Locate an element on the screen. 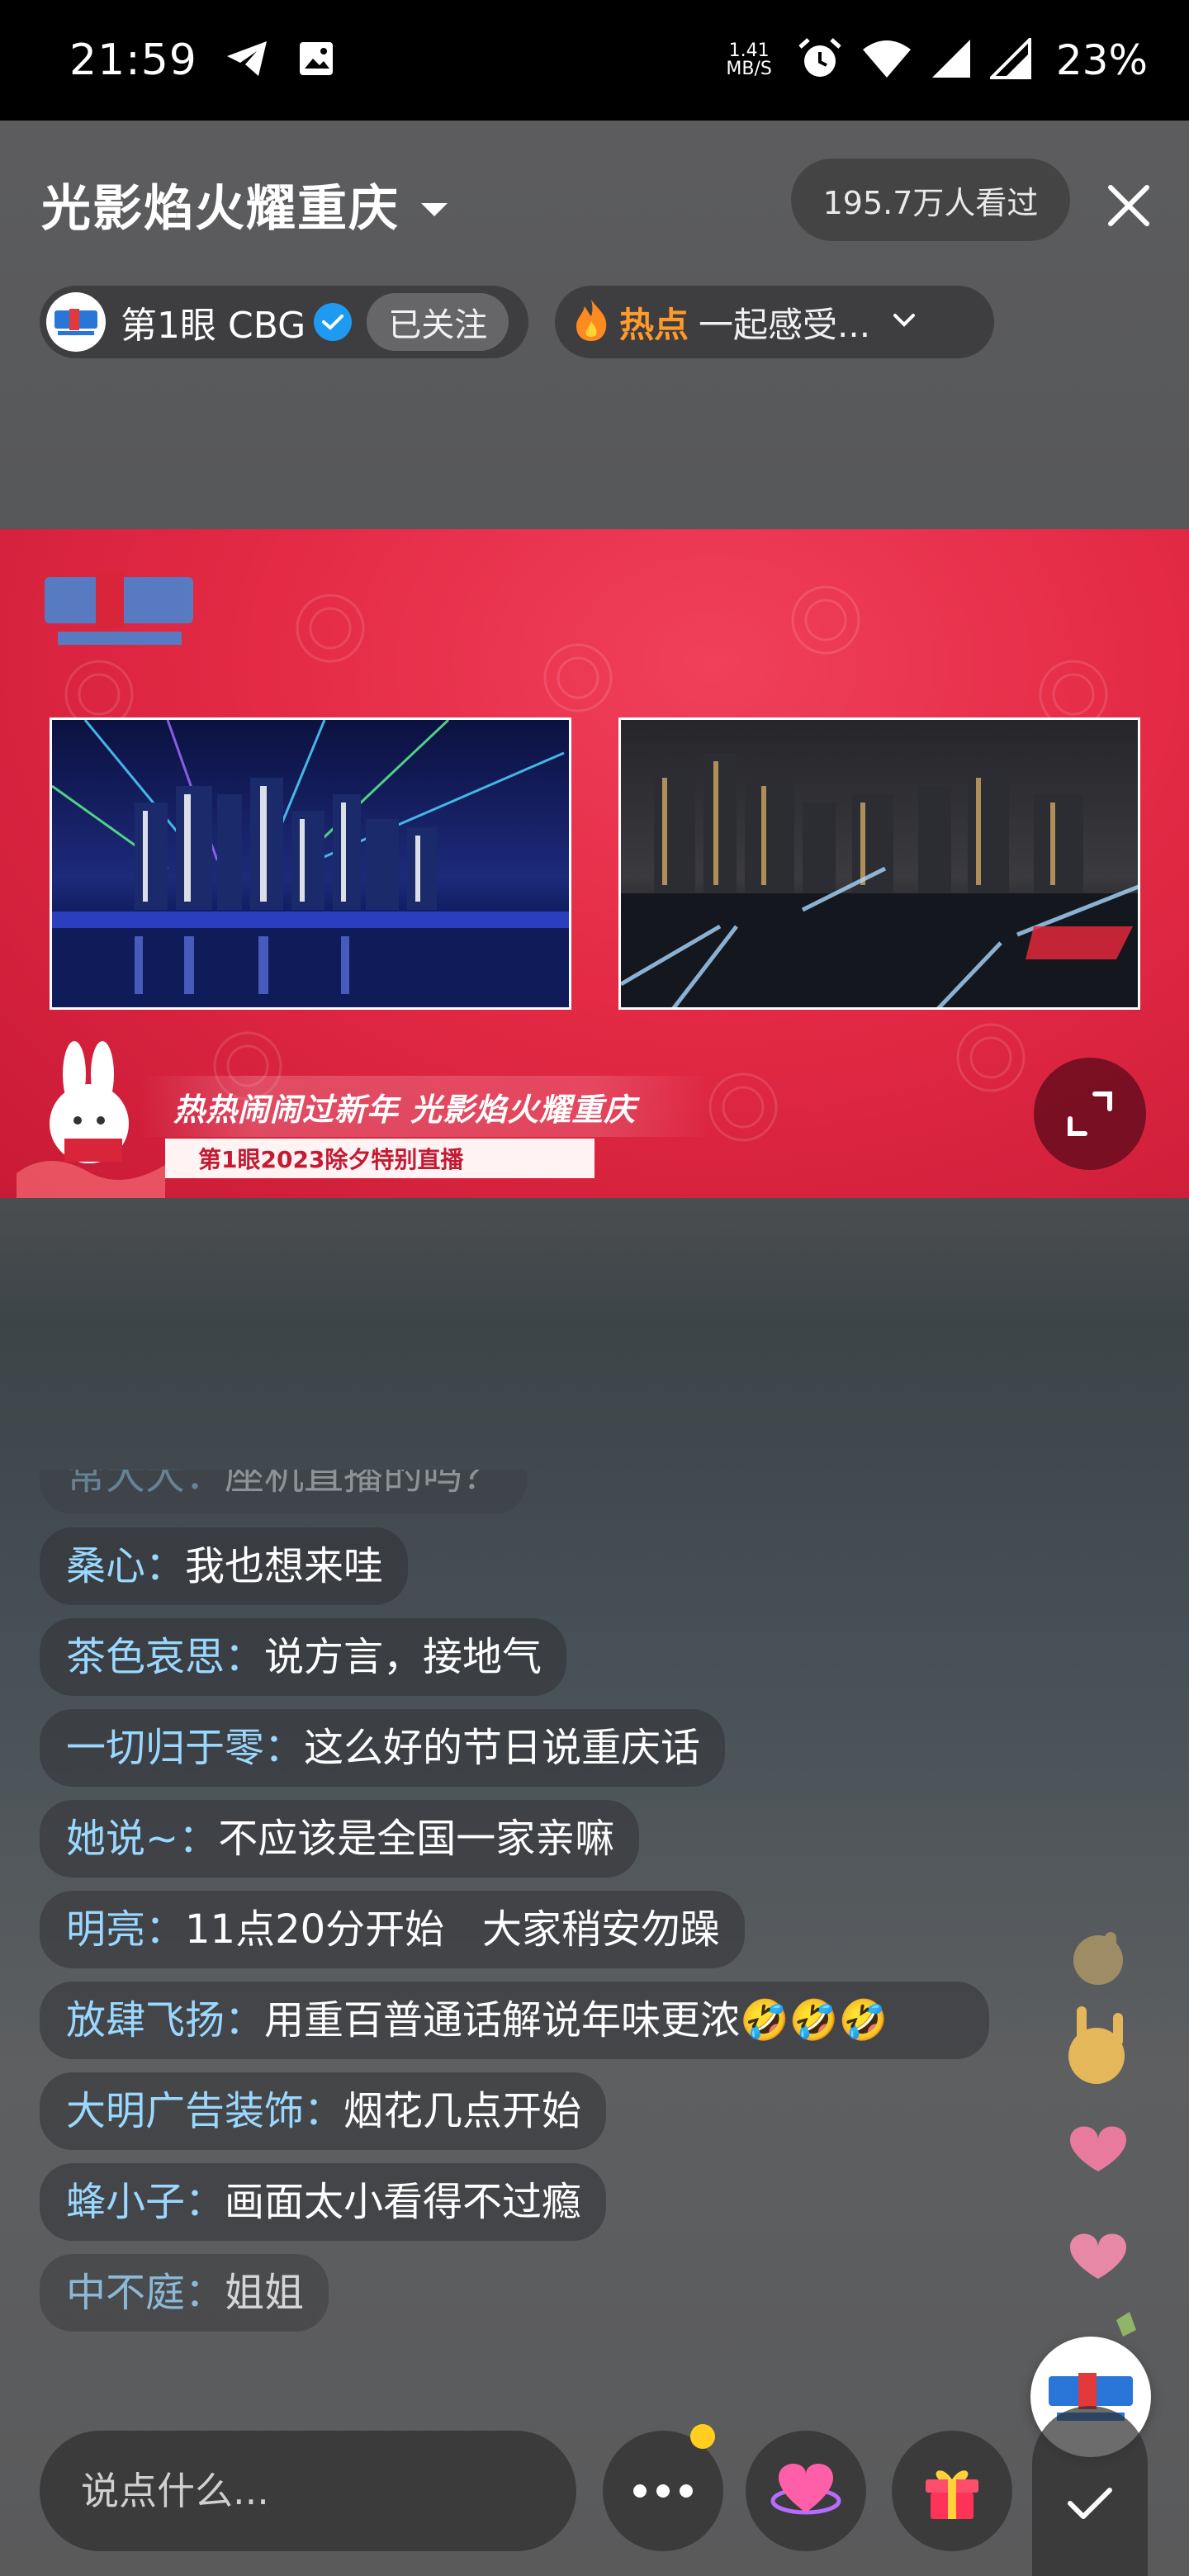 The image size is (1189, 2576). comment-text: 用重百普通话解说年味更浓🤣🤣🤣 is located at coordinates (576, 2020).